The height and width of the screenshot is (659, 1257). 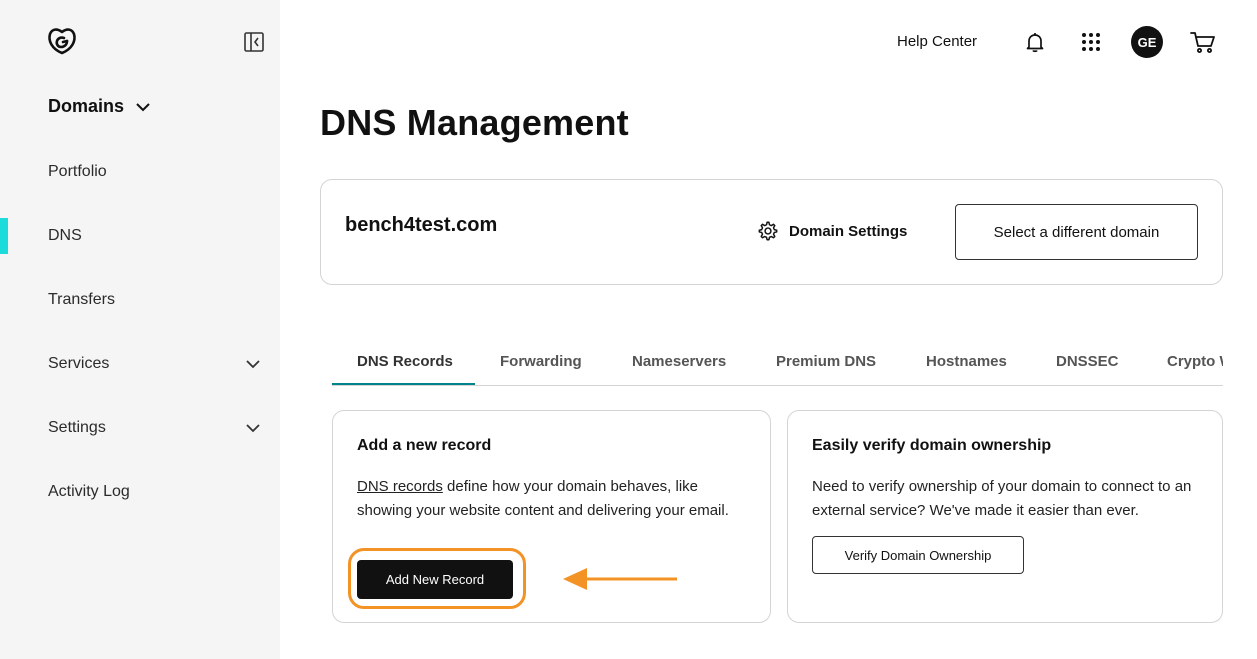 What do you see at coordinates (140, 364) in the screenshot?
I see `sidebar-item-services: Services` at bounding box center [140, 364].